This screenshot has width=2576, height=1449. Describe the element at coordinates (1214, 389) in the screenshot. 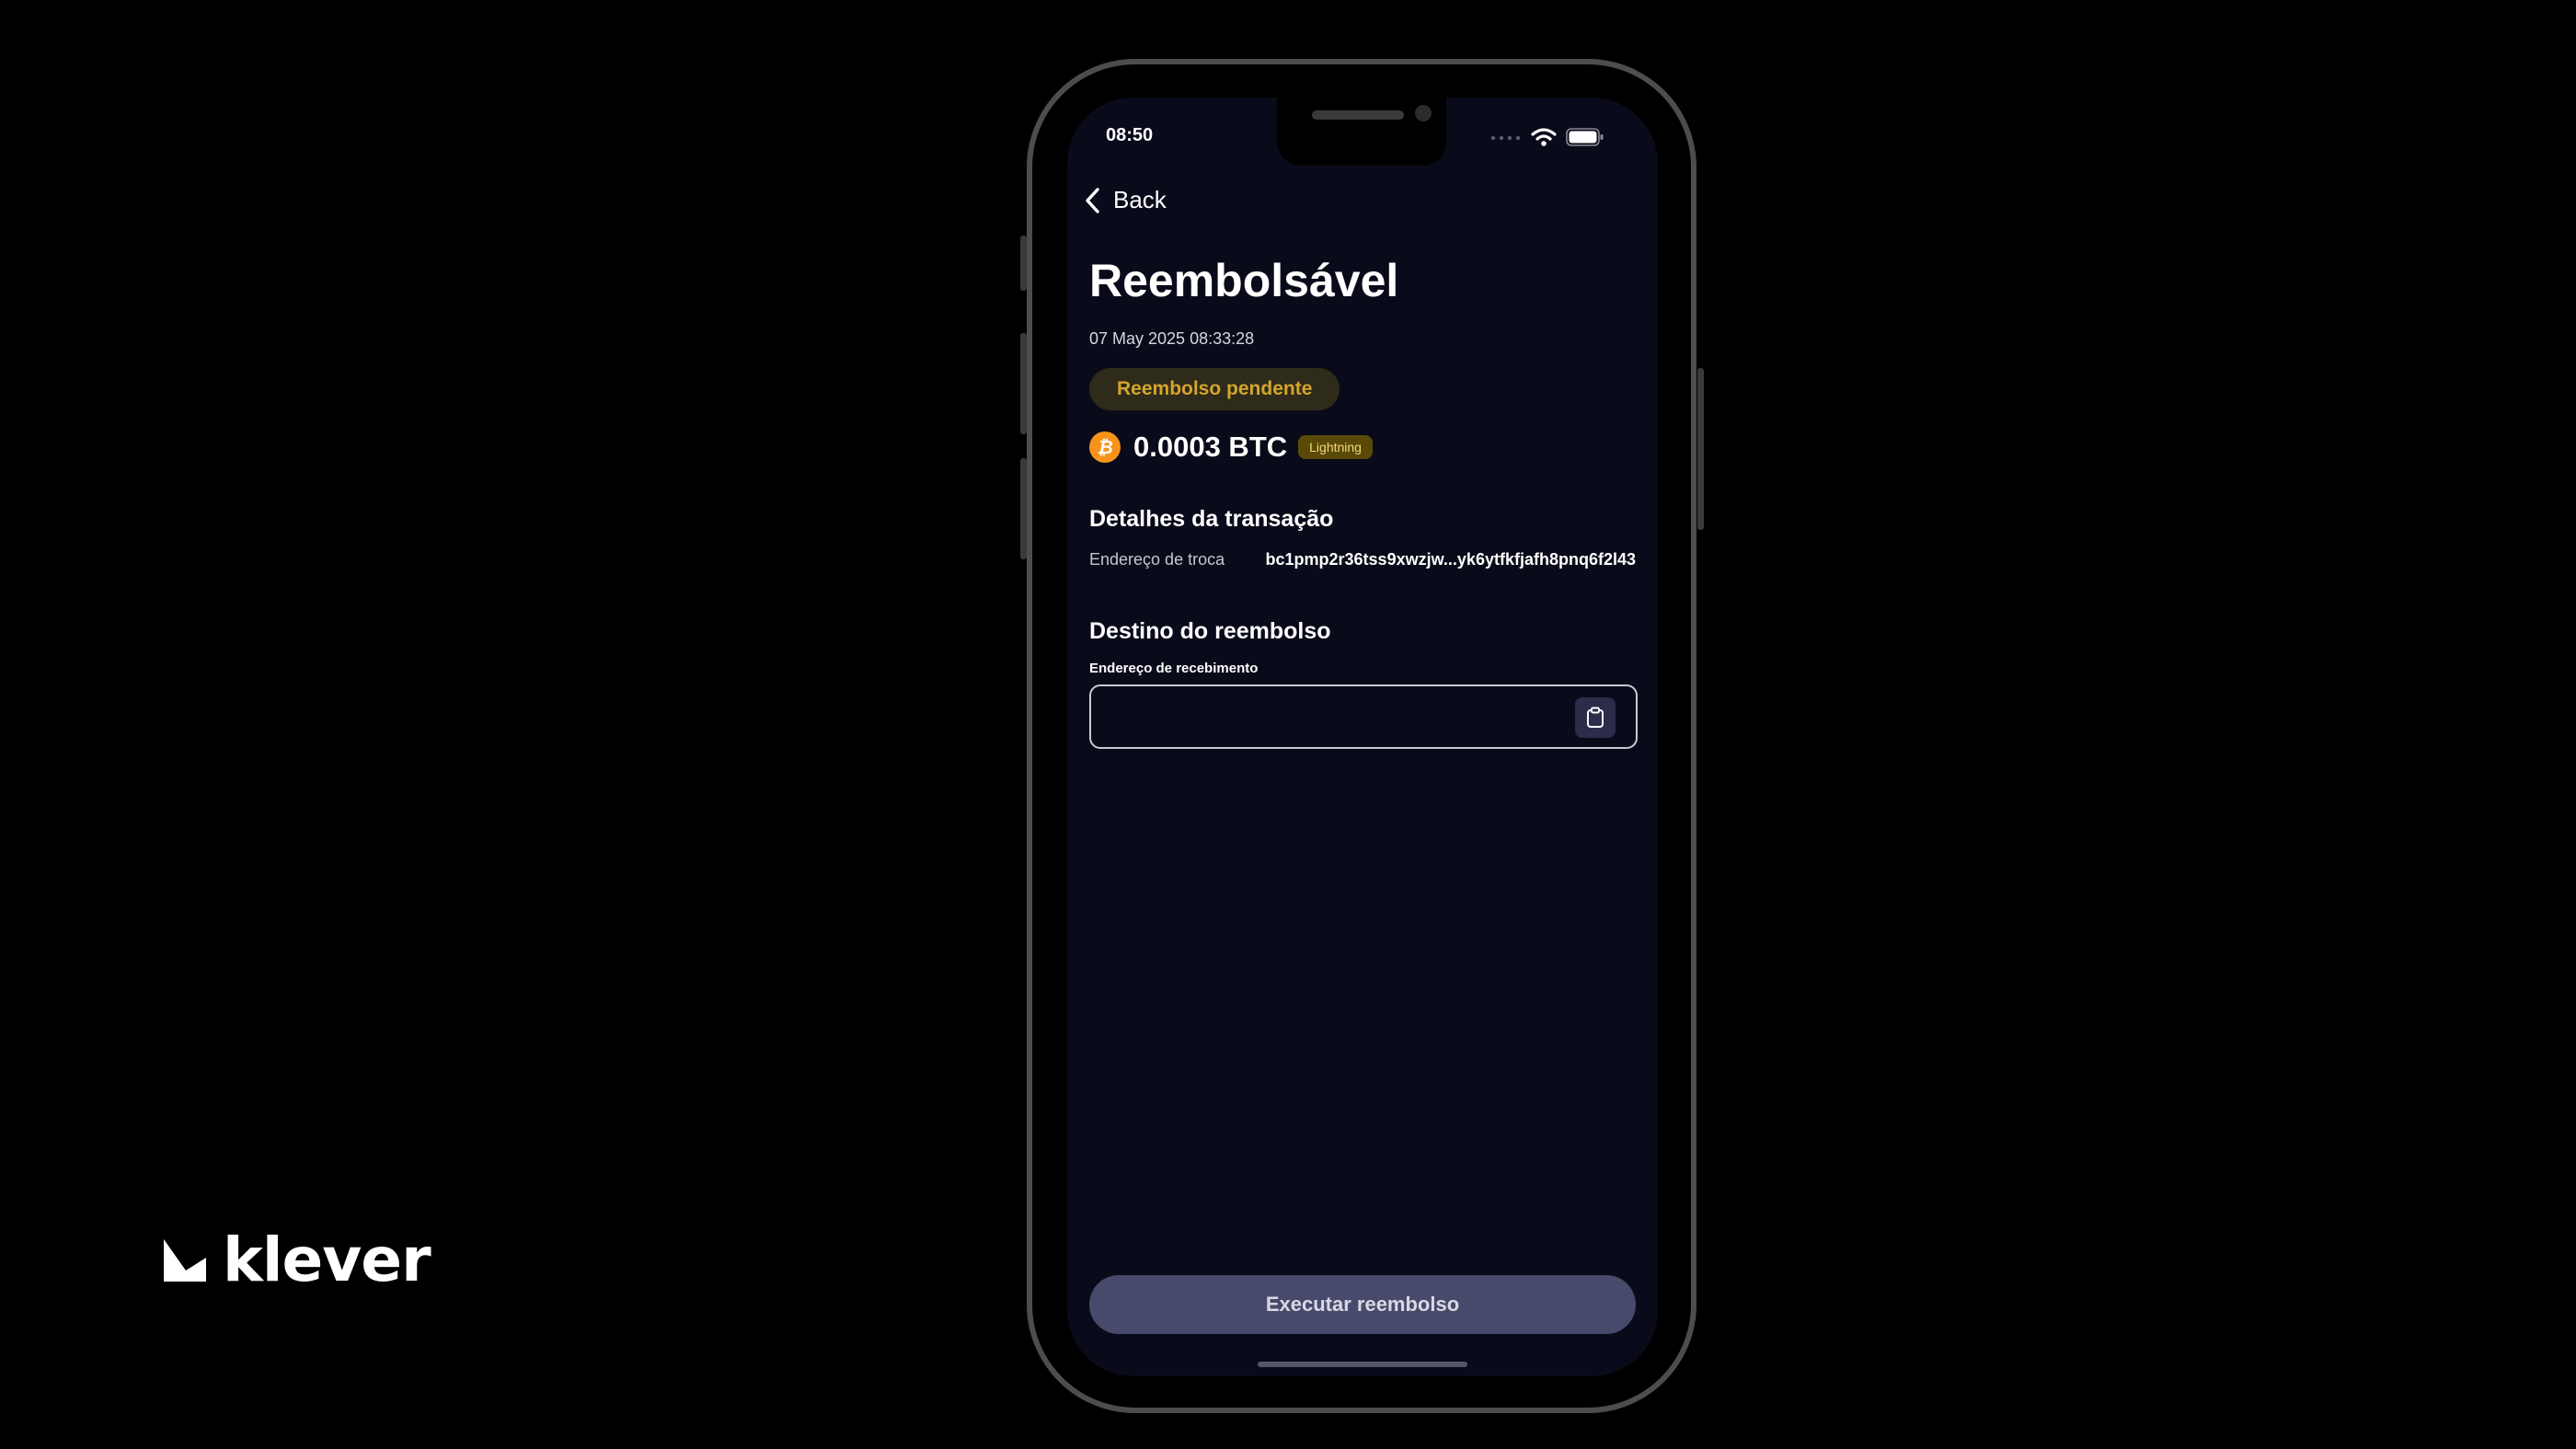

I see `status-badge: Reembolso pendente` at that location.